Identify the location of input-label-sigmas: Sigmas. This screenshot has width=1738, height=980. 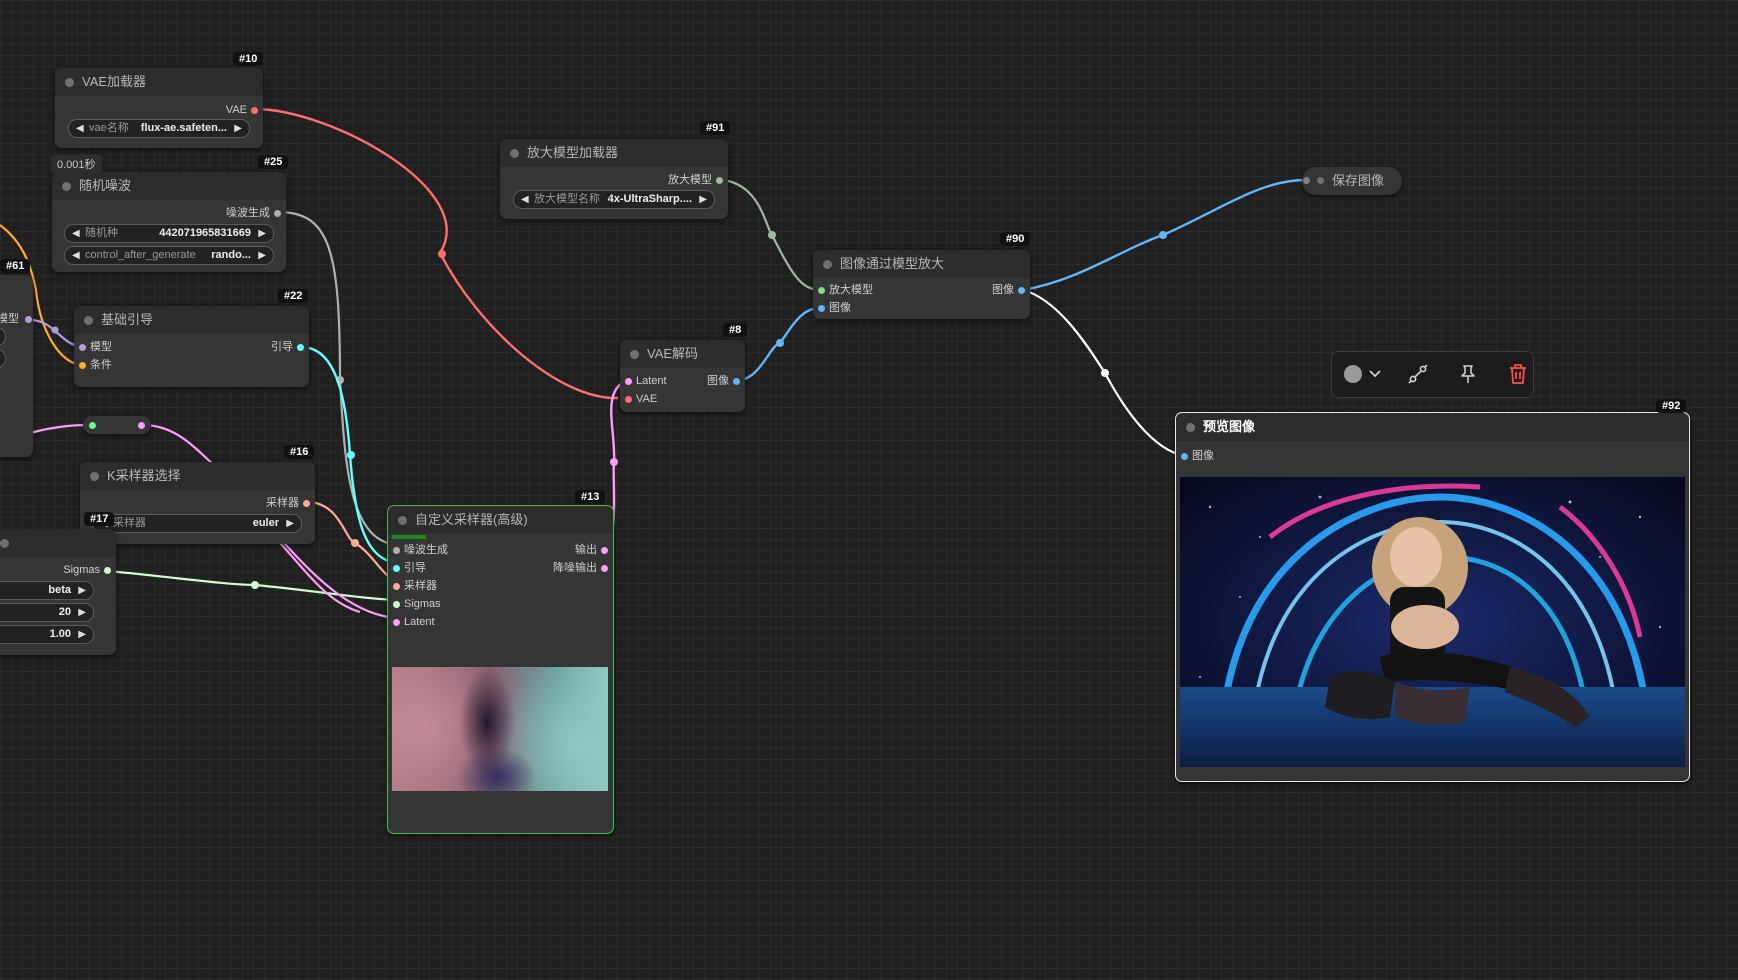
(422, 604).